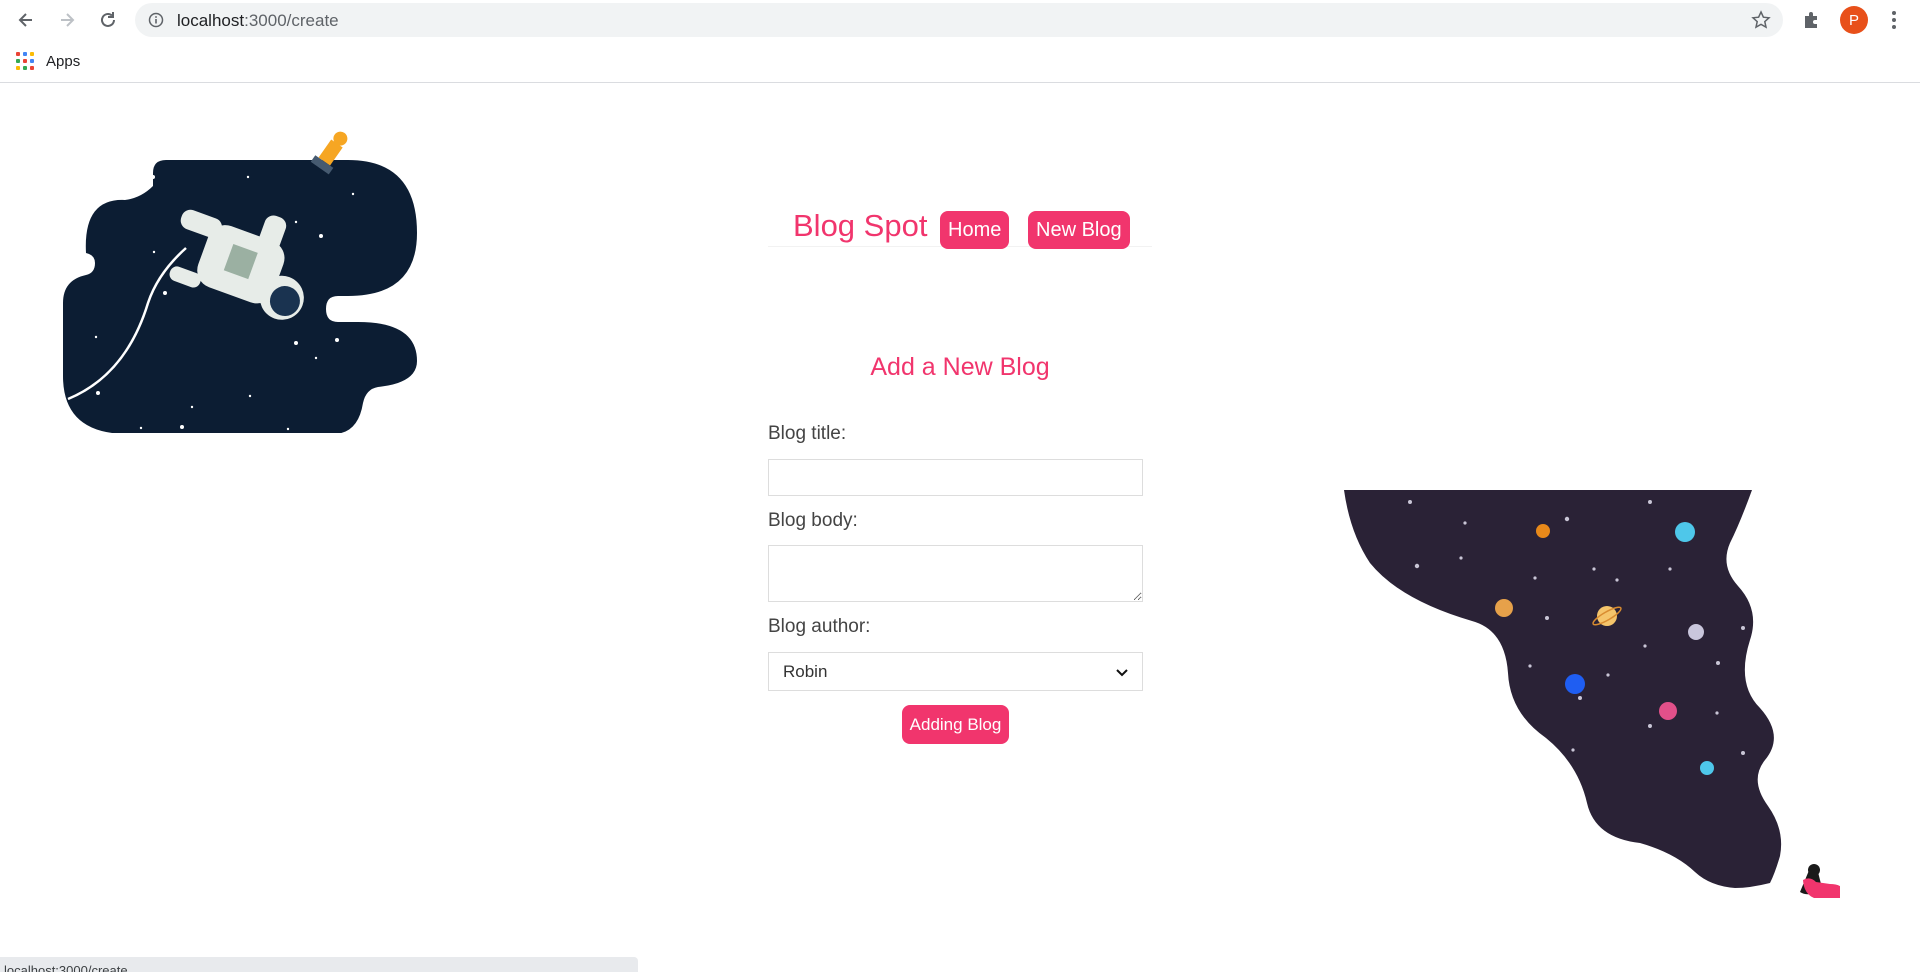  I want to click on blog-title-label: Blog title:, so click(807, 433).